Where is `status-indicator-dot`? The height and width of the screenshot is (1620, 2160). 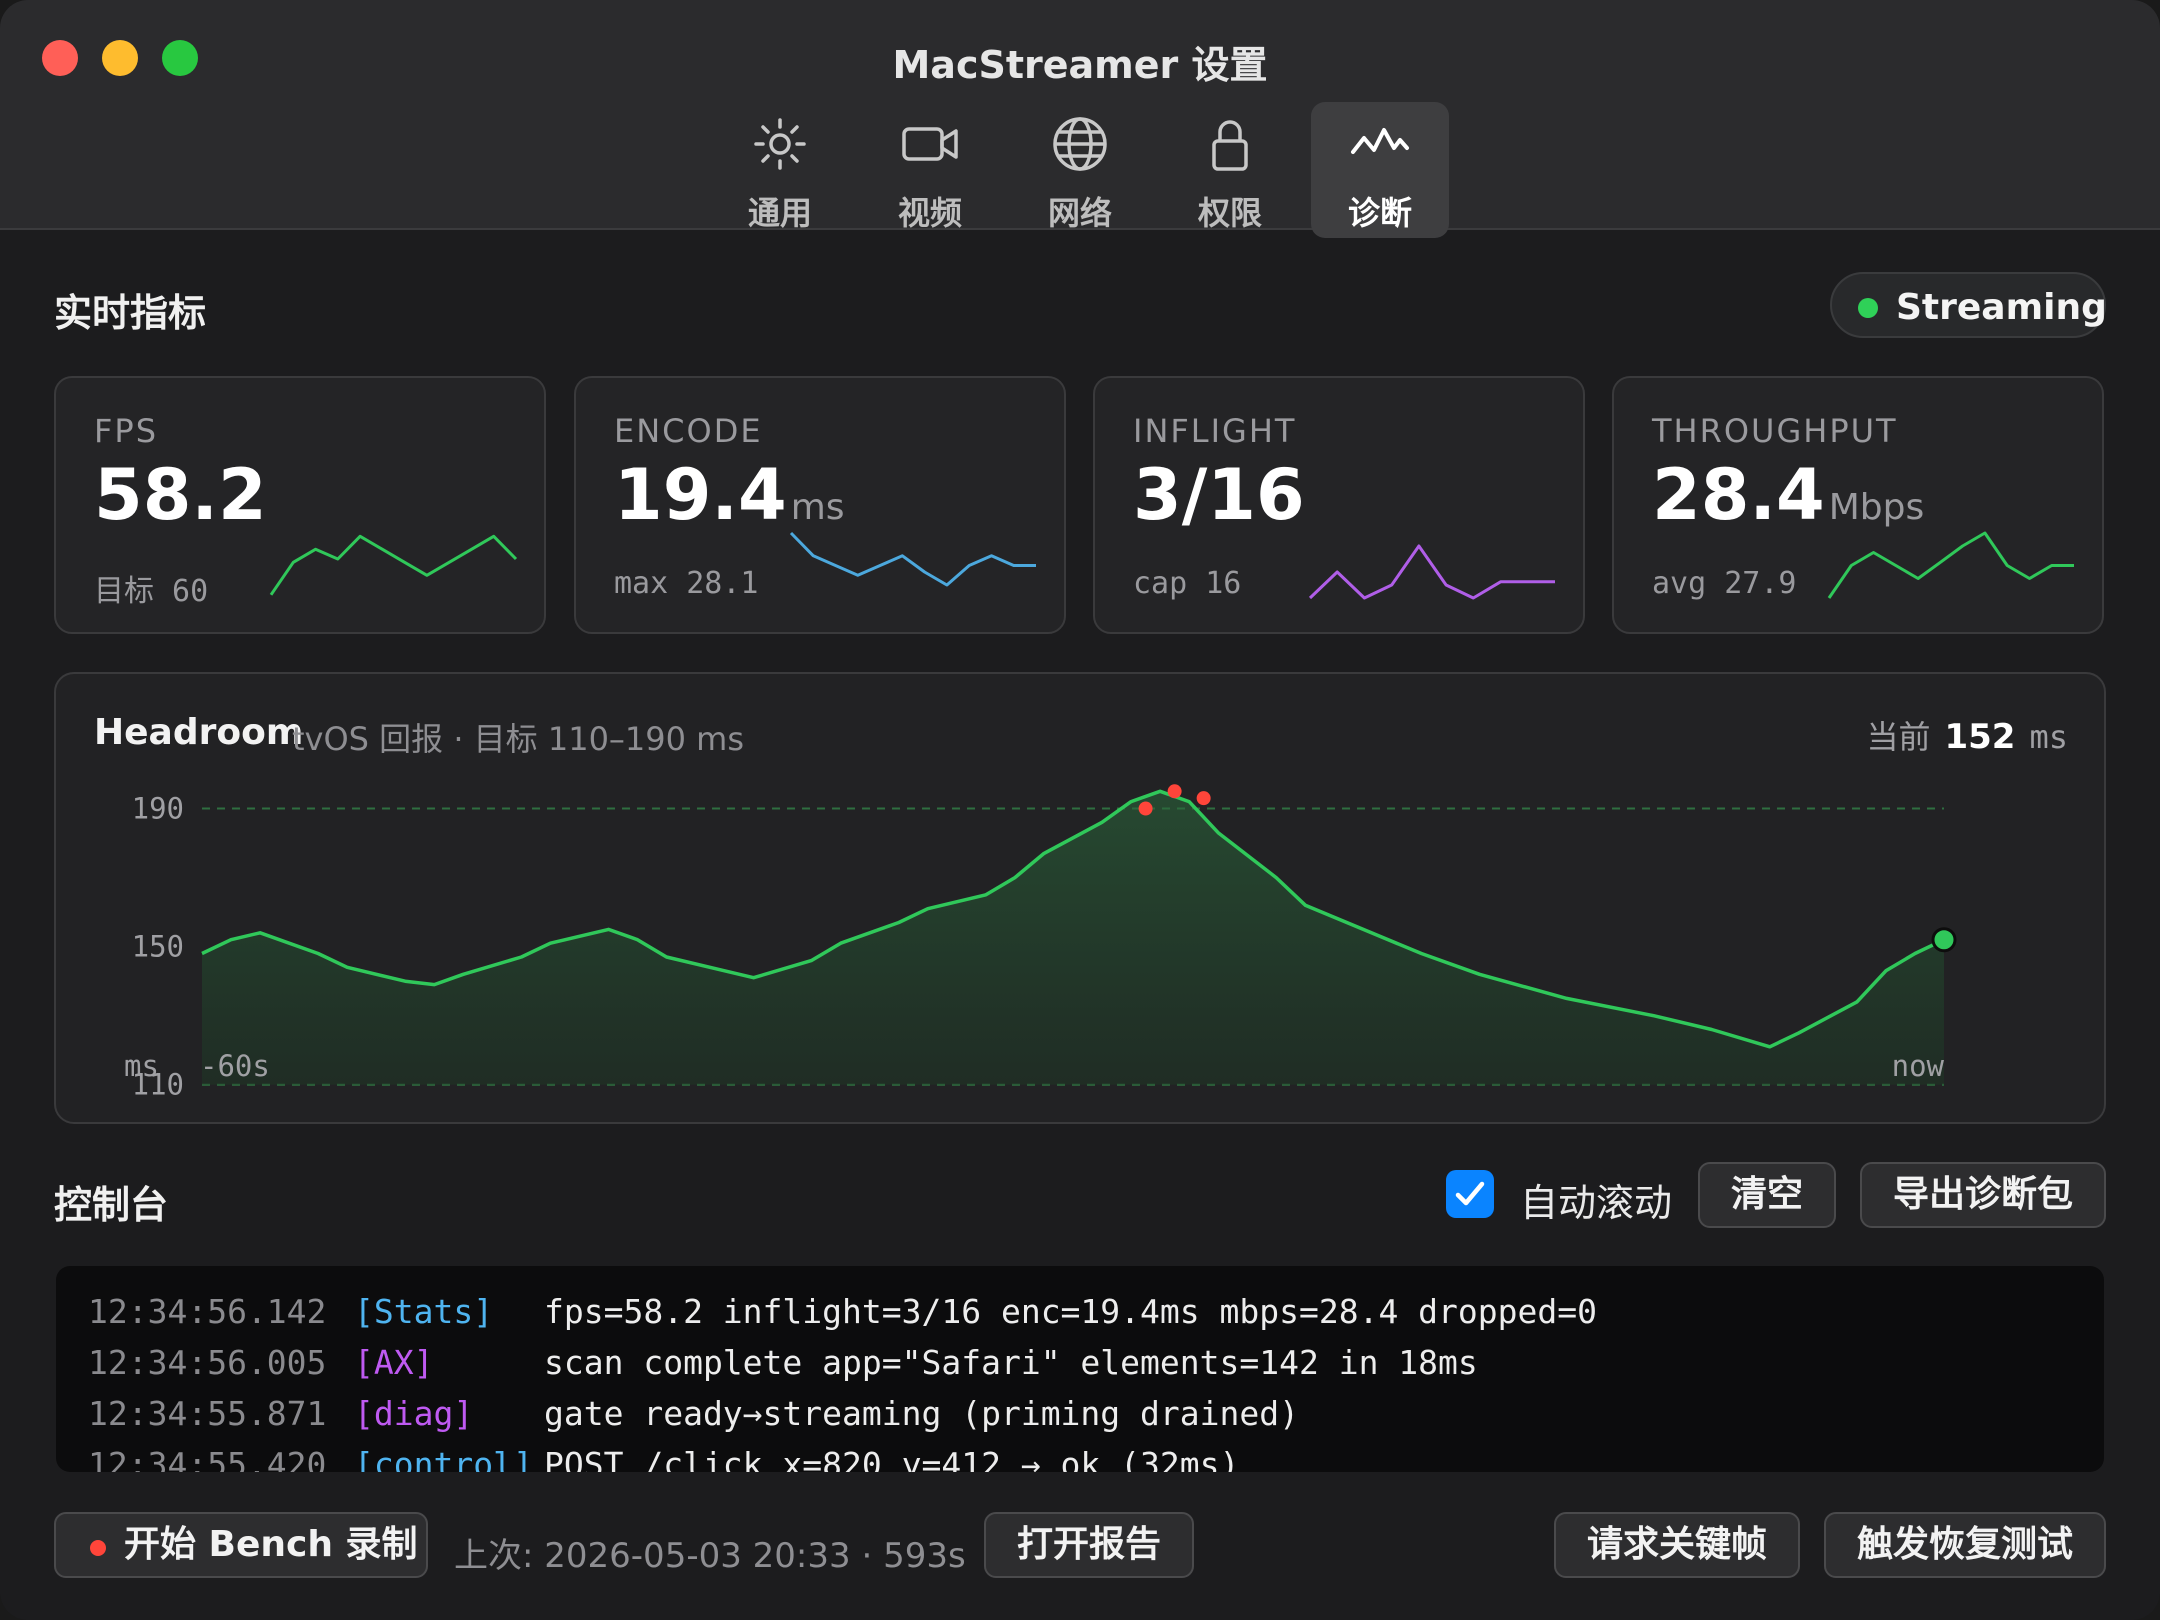
status-indicator-dot is located at coordinates (1868, 308).